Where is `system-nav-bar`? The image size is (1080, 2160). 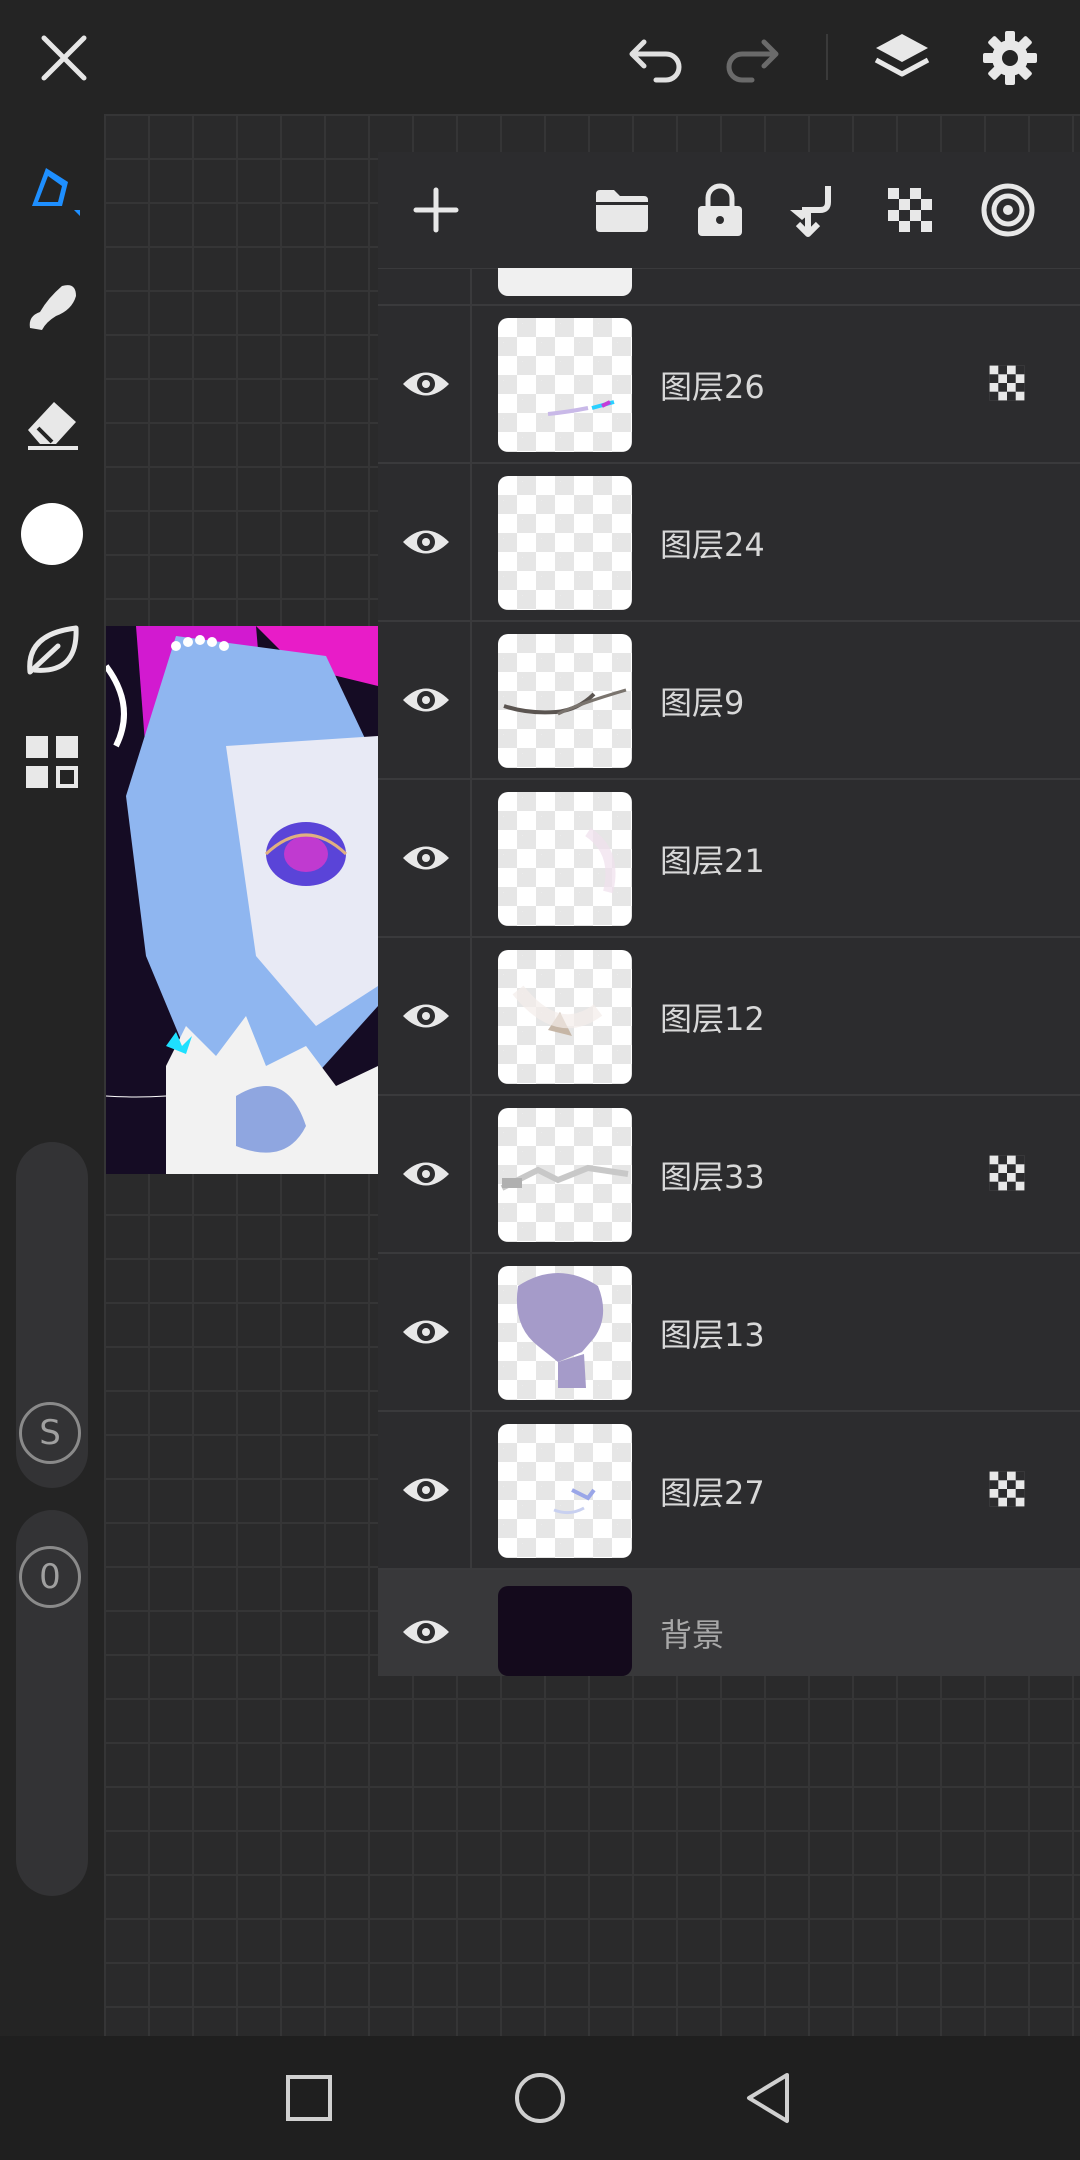 system-nav-bar is located at coordinates (540, 2098).